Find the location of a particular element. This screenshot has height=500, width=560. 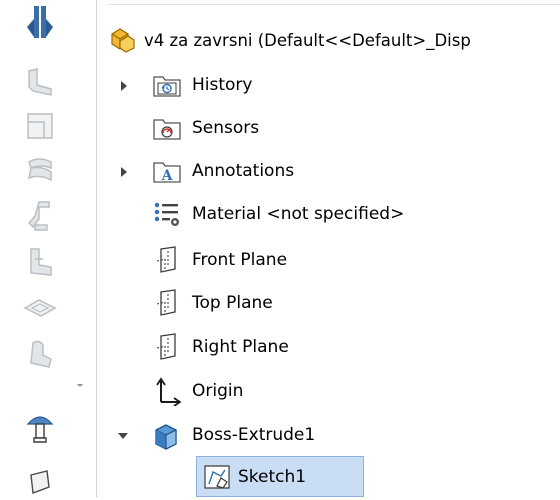

tree-item-origin: Origin is located at coordinates (196, 391).